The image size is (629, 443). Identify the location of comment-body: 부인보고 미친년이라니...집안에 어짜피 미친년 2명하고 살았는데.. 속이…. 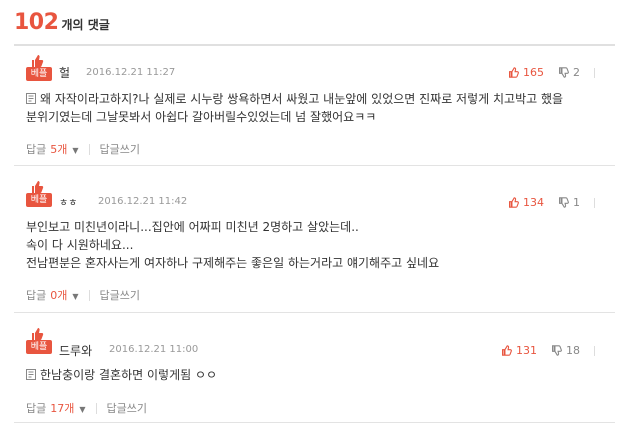
(314, 245).